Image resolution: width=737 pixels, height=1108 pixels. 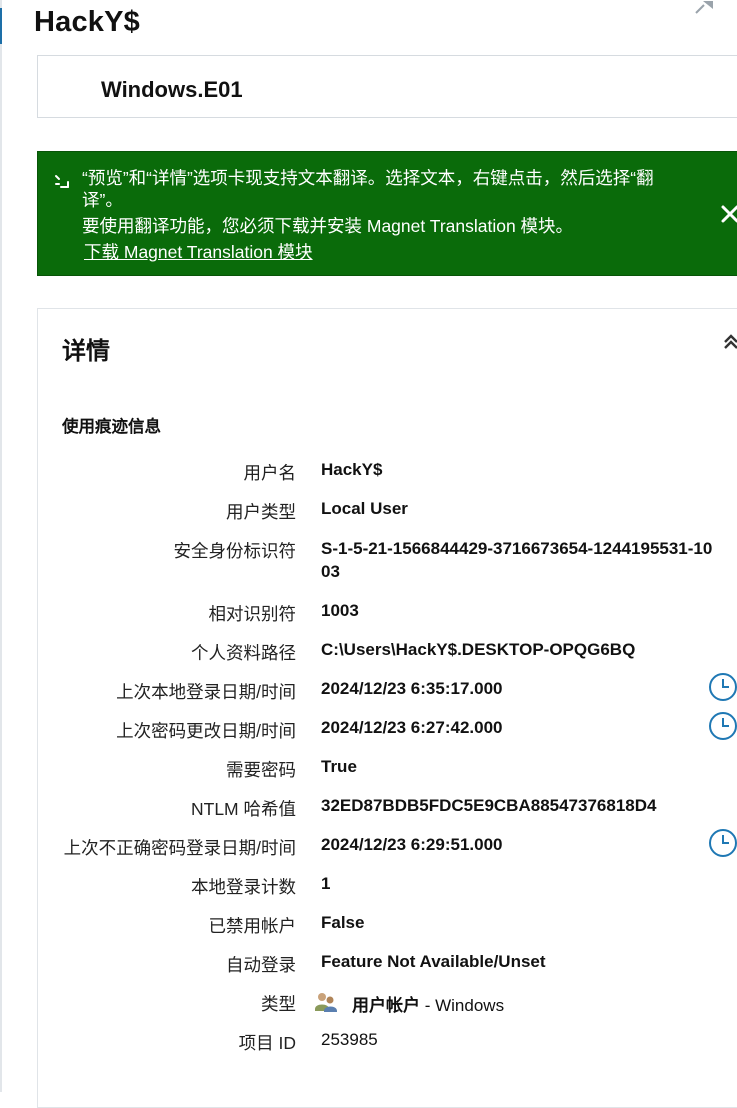 What do you see at coordinates (340, 610) in the screenshot?
I see `row-value: 1003` at bounding box center [340, 610].